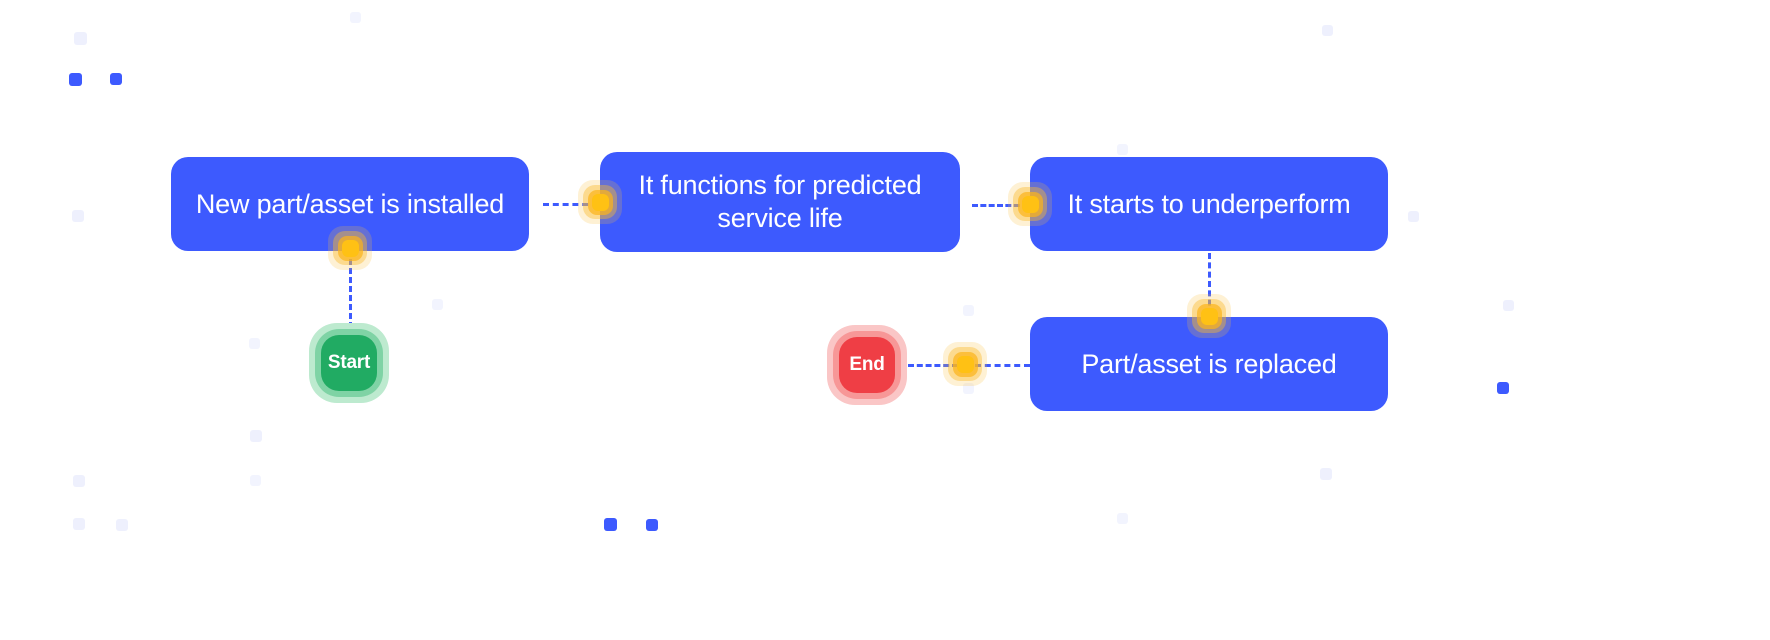 The image size is (1770, 640). I want to click on node-label: New part/asset is installed, so click(350, 203).